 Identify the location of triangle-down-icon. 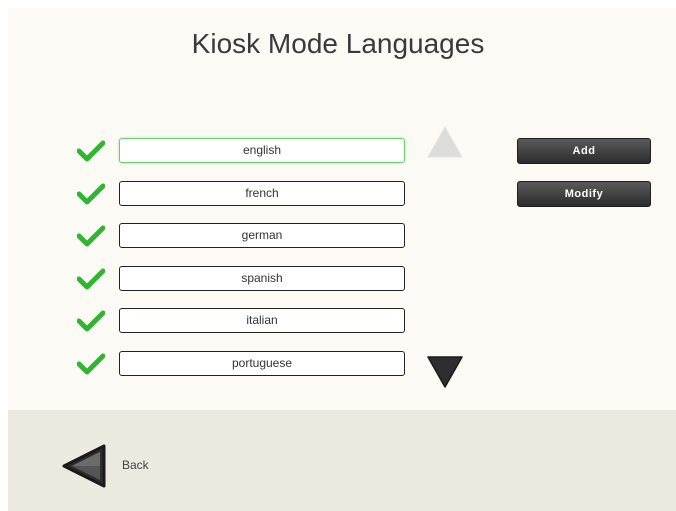
(445, 372).